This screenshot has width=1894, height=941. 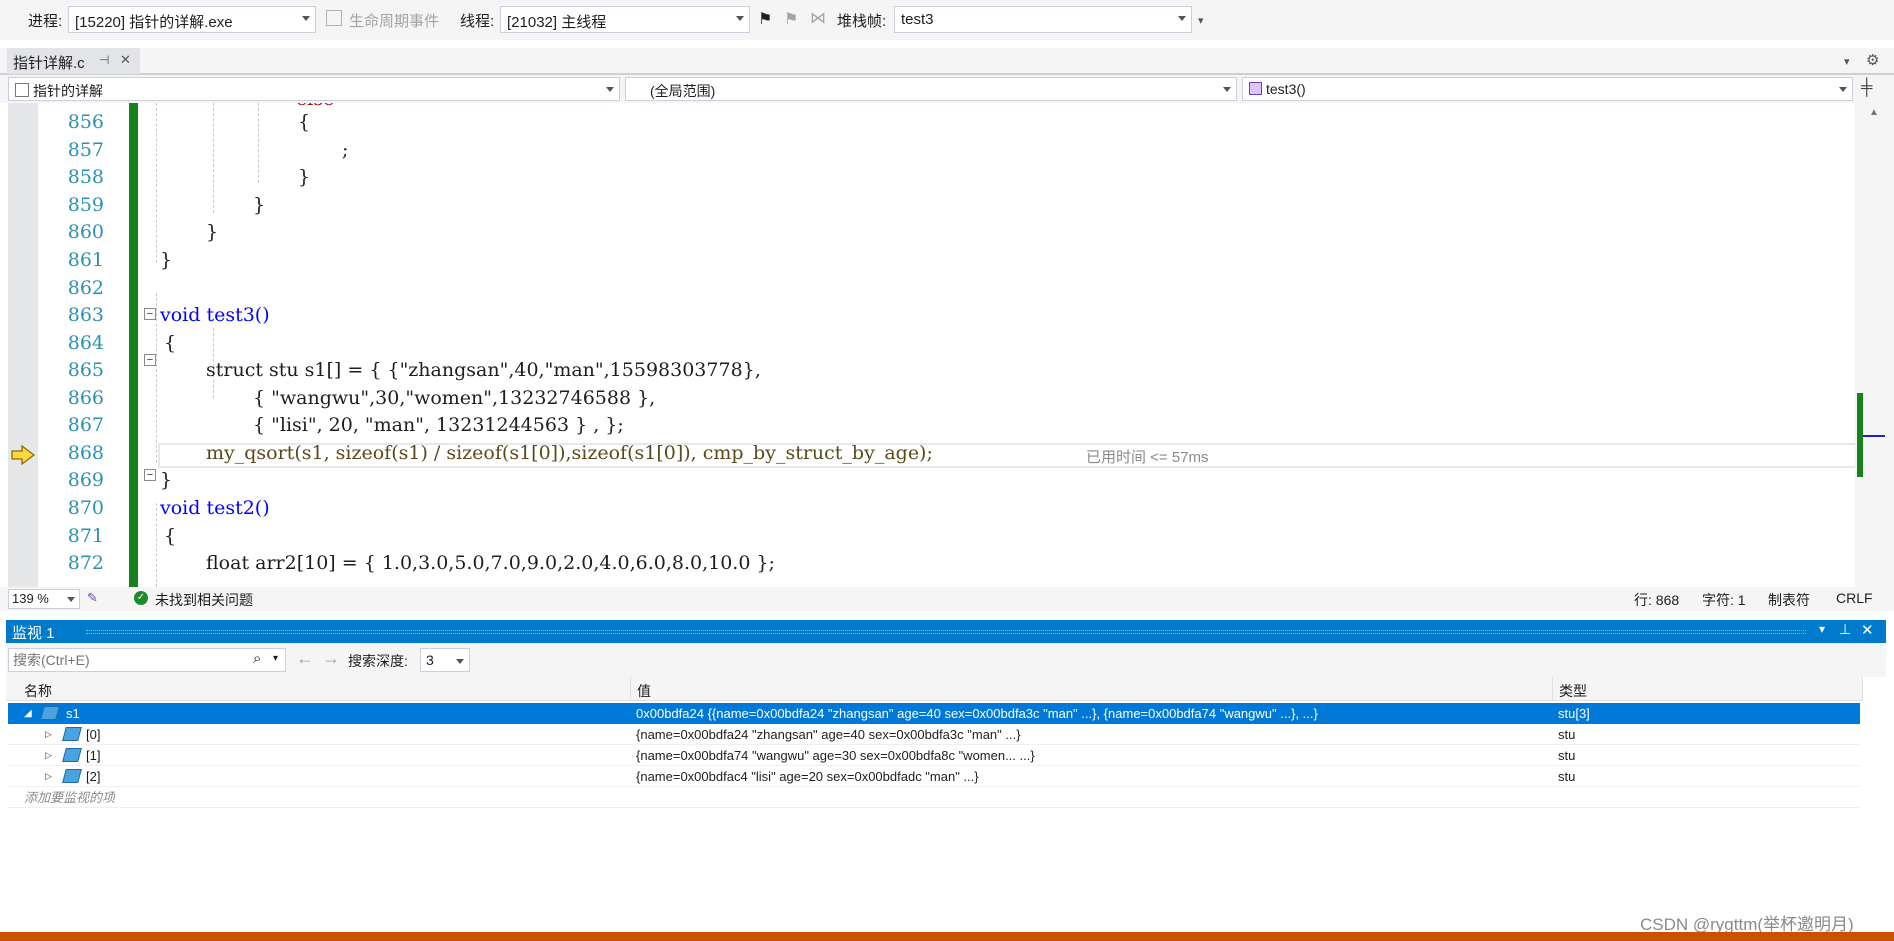 I want to click on document-tab-strip: 指针详解.c ⊣ ✕ ▾ ⚙, so click(x=947, y=61).